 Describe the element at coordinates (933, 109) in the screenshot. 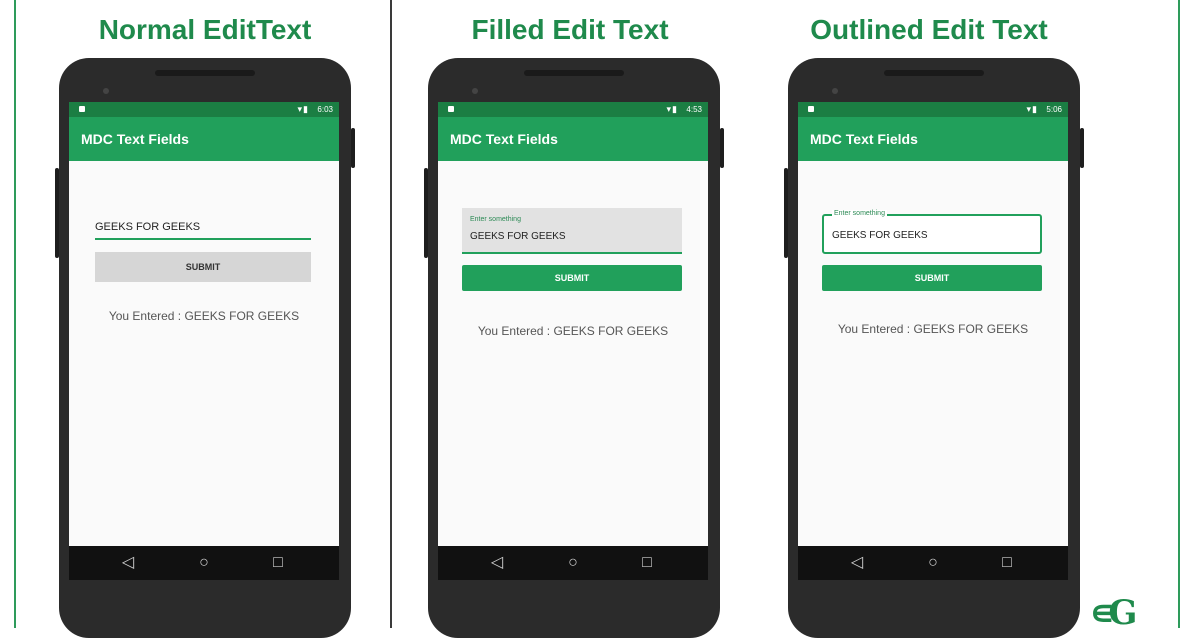

I see `status-bar: ▾▮ 5:06` at that location.